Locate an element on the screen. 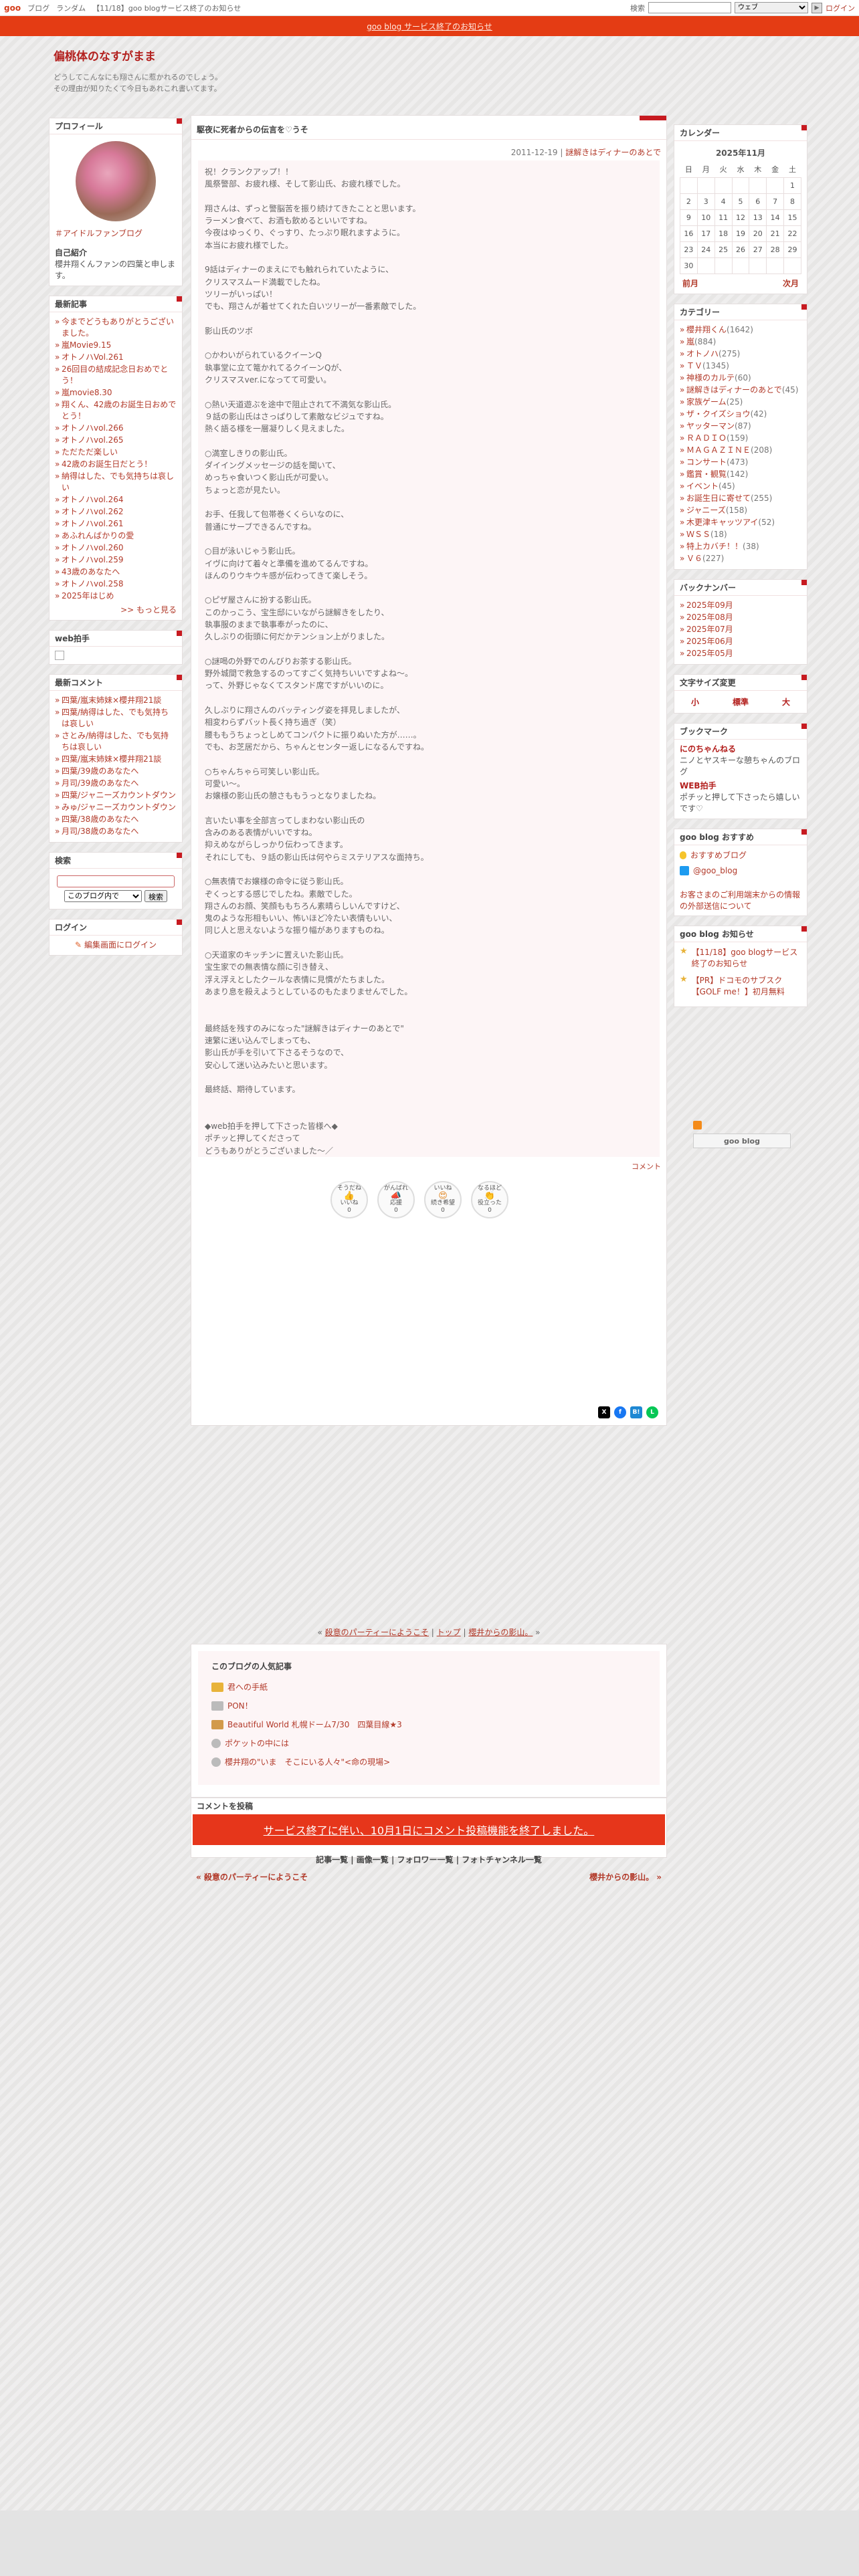 The height and width of the screenshot is (2576, 859). fontsize-small-button: 小 is located at coordinates (695, 702).